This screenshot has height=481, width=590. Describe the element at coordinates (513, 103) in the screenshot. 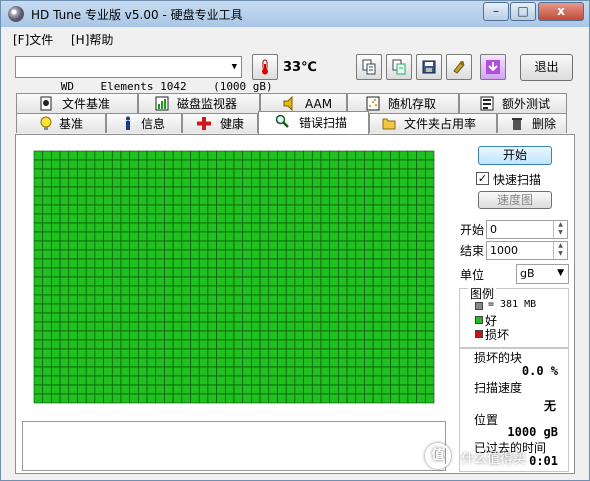

I see `tab-extra-tests: 额外测试` at that location.